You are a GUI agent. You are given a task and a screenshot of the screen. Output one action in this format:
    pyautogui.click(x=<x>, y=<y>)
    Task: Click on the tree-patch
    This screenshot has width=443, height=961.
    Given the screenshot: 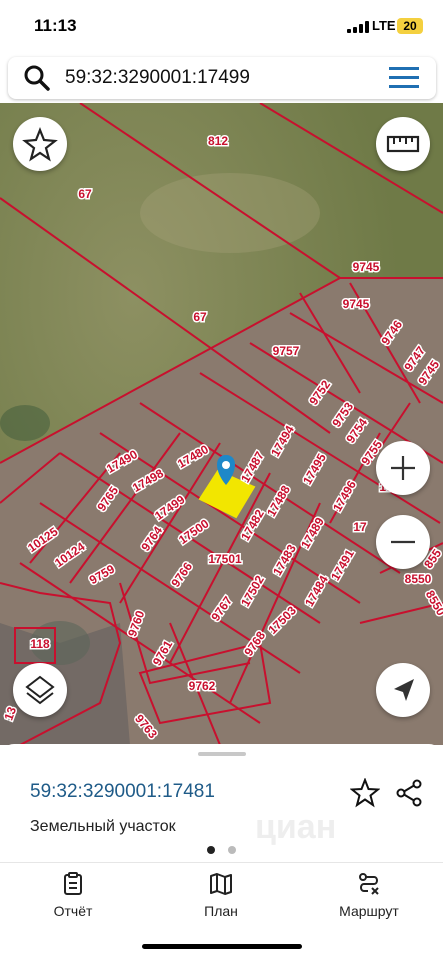 What is the action you would take?
    pyautogui.click(x=25, y=423)
    